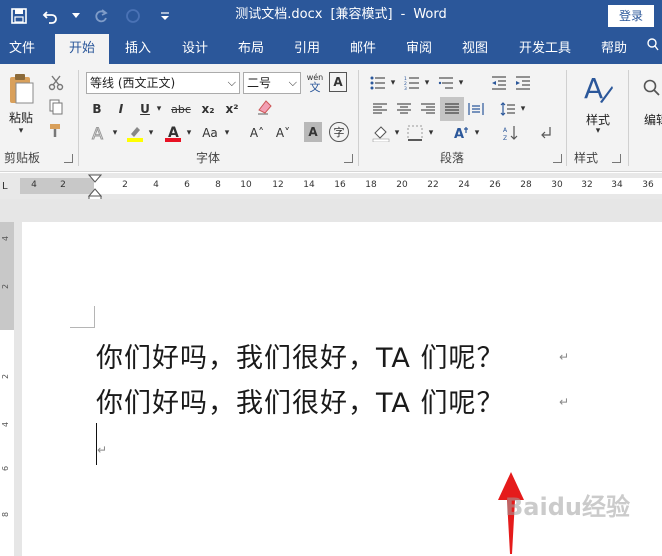  What do you see at coordinates (82, 49) in the screenshot?
I see `tab-home: 开始` at bounding box center [82, 49].